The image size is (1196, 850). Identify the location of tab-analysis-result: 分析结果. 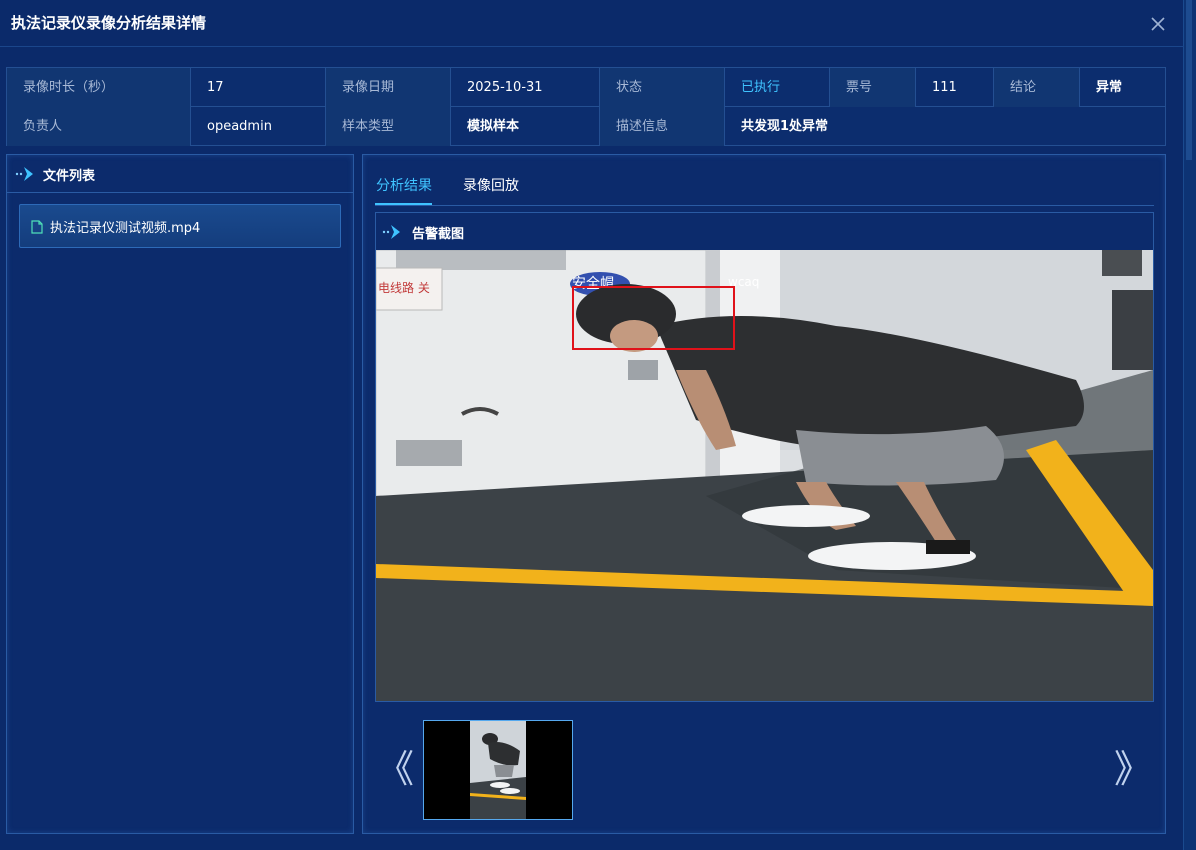
(404, 185).